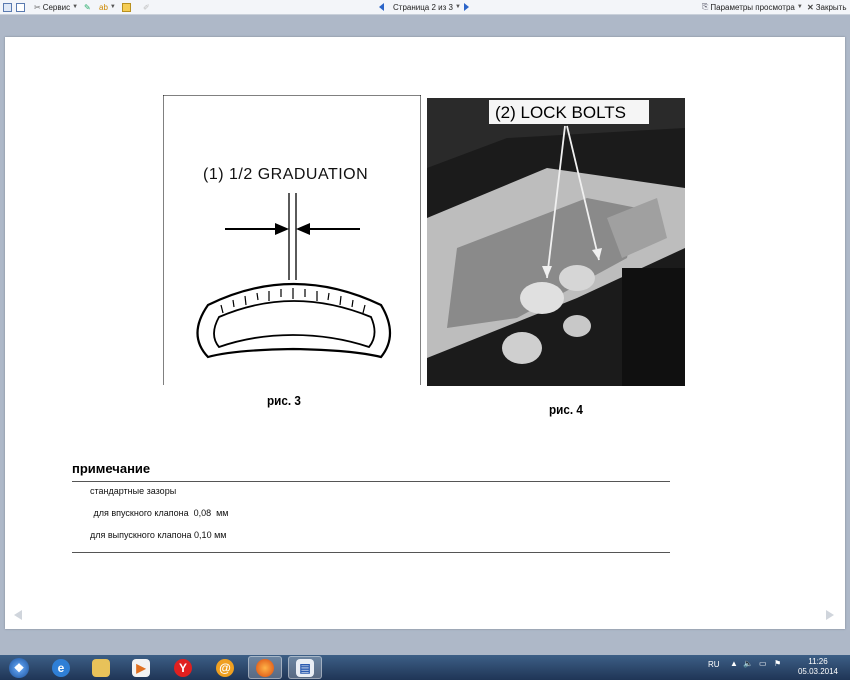 Image resolution: width=850 pixels, height=680 pixels. I want to click on clock: 11:26 05.03.2014, so click(818, 667).